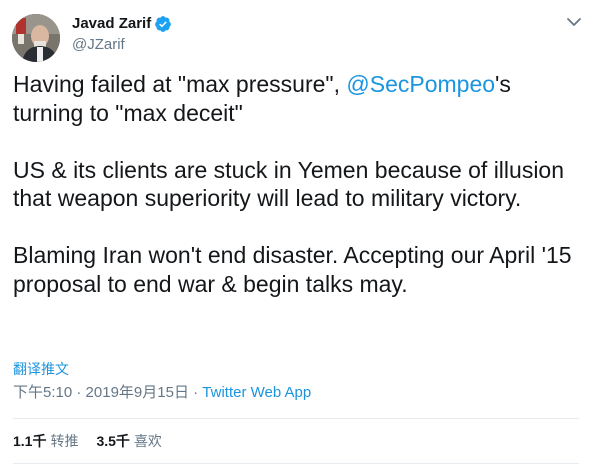 This screenshot has height=469, width=592. Describe the element at coordinates (111, 24) in the screenshot. I see `author-display-name: Javad Zarif` at that location.